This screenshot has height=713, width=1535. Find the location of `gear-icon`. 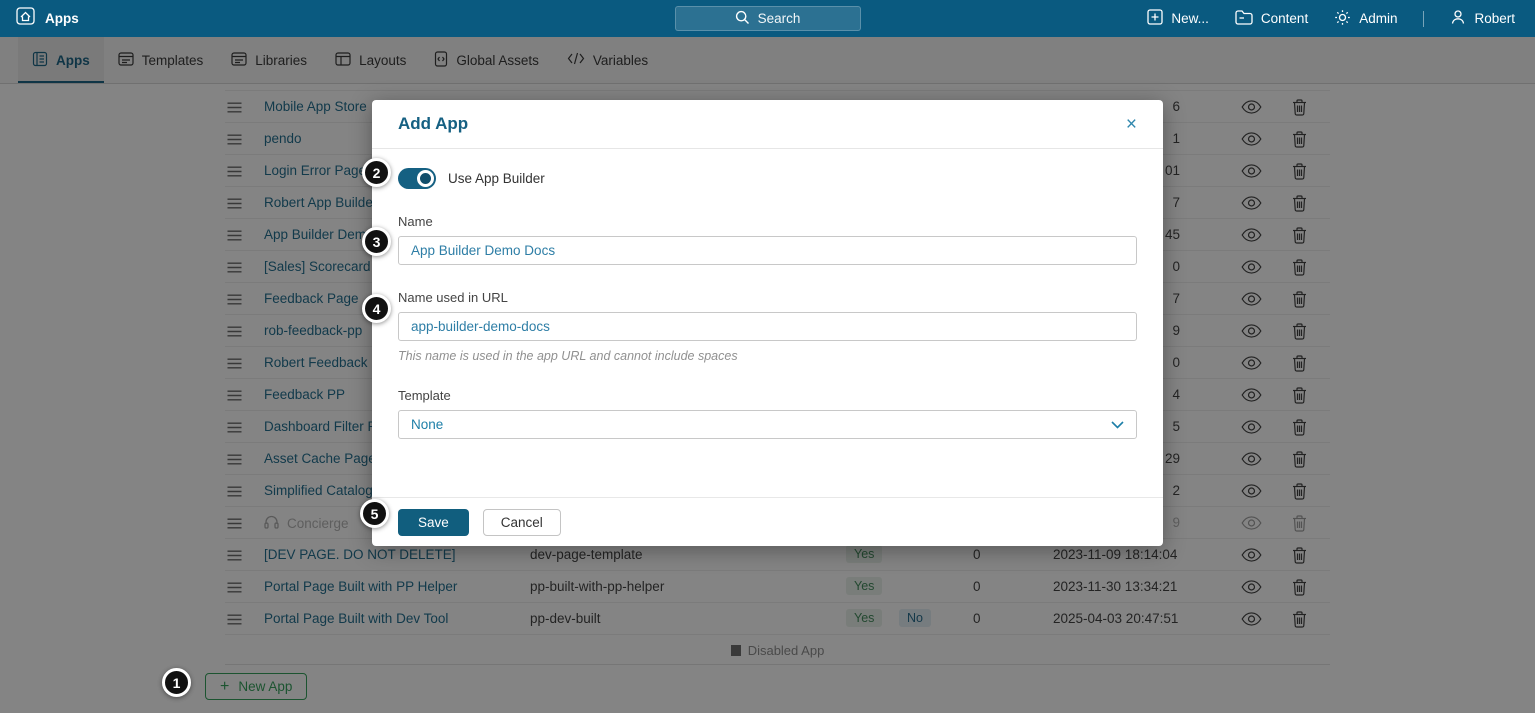

gear-icon is located at coordinates (1342, 19).